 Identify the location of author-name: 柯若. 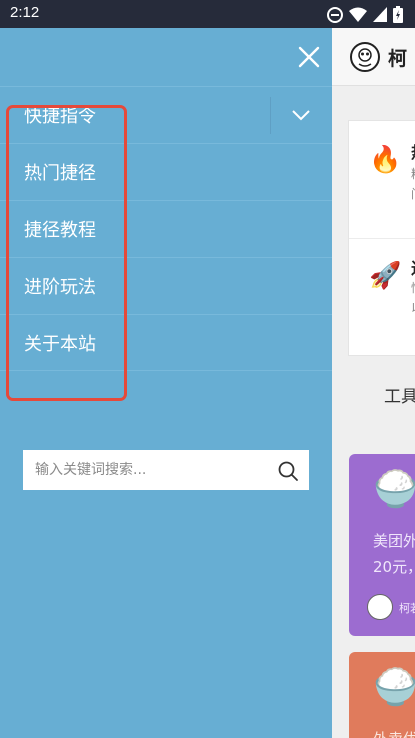
(407, 608).